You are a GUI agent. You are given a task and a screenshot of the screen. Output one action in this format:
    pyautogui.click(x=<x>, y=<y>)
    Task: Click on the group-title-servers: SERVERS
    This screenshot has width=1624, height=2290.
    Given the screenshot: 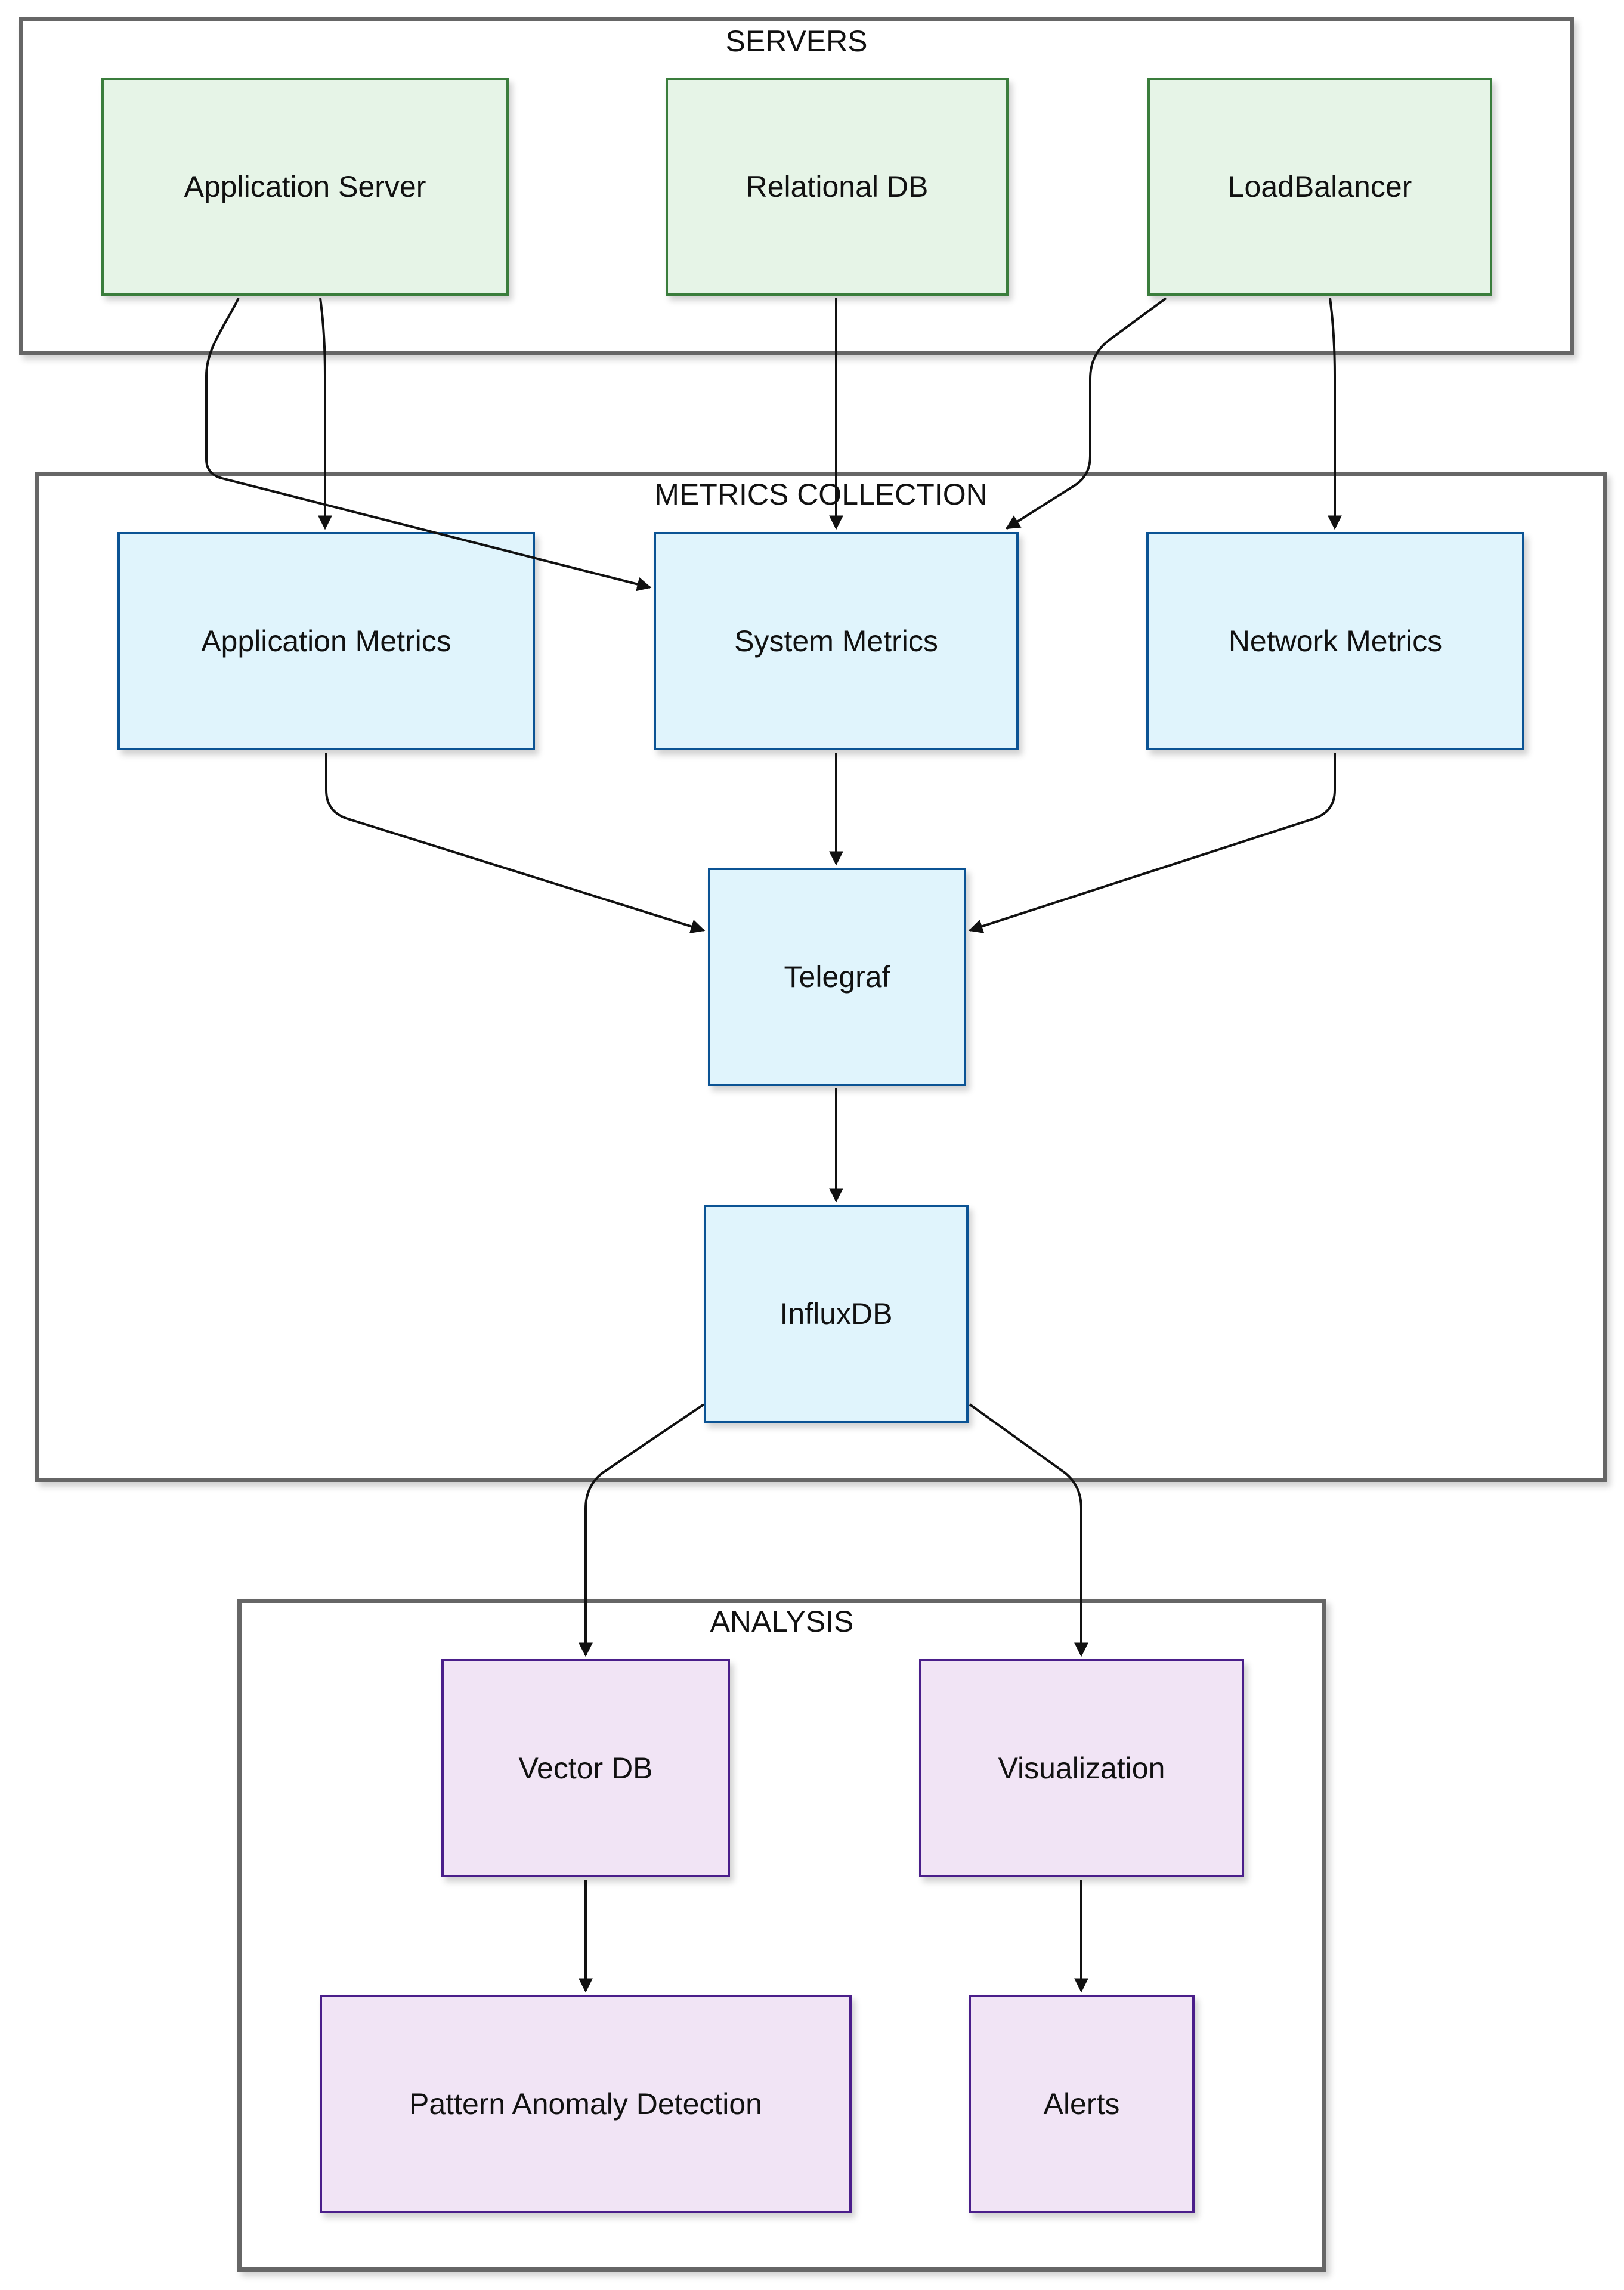 What is the action you would take?
    pyautogui.click(x=797, y=41)
    